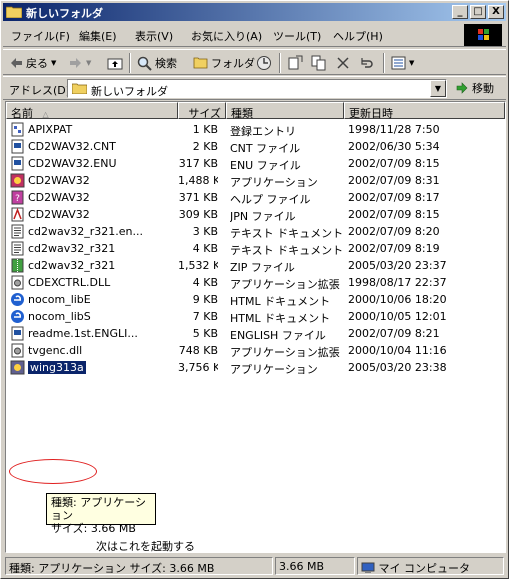 The height and width of the screenshot is (579, 509). I want to click on file-name: wing313a, so click(57, 367).